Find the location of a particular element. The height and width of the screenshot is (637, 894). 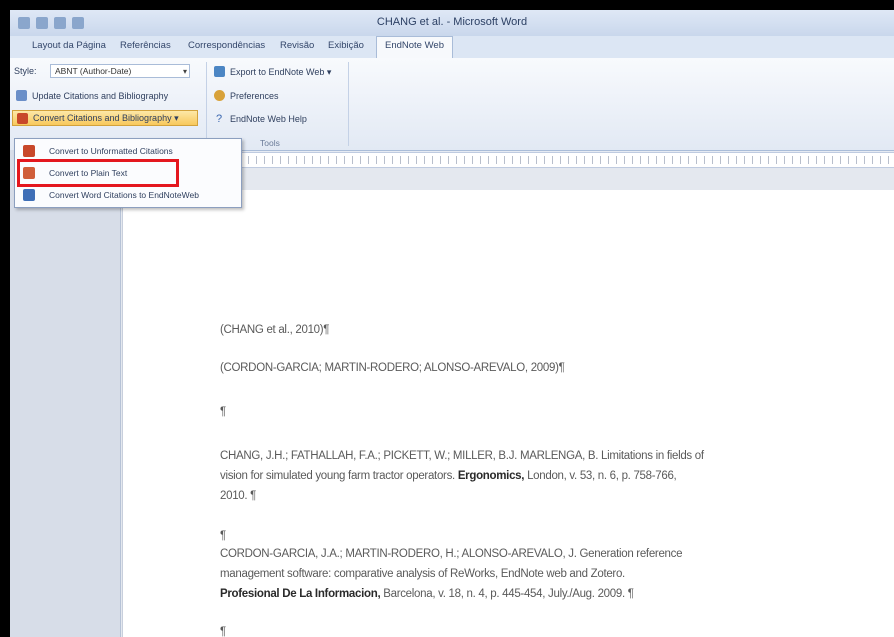

window-title: CHANG et al. - Microsoft Word is located at coordinates (452, 22).